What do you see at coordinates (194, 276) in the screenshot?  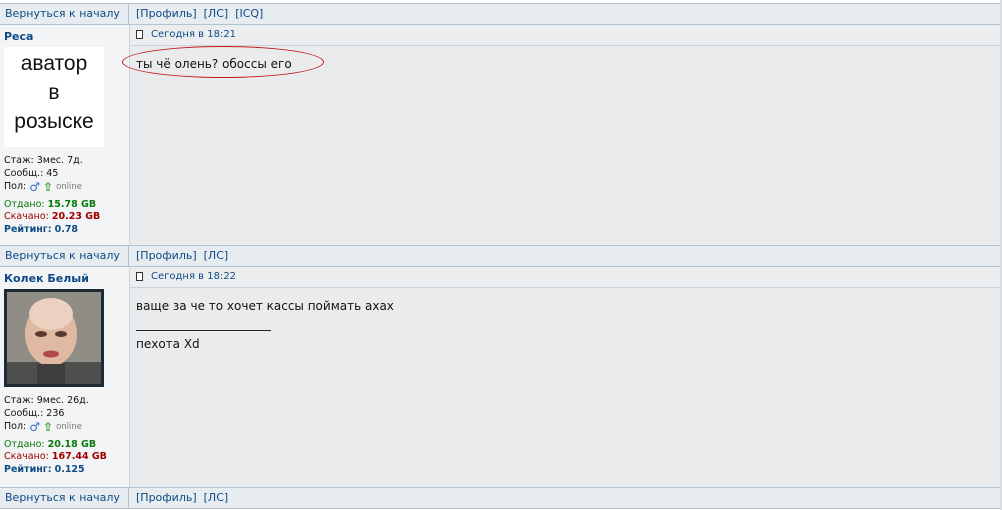 I see `post-date: Сегодня в 18:22` at bounding box center [194, 276].